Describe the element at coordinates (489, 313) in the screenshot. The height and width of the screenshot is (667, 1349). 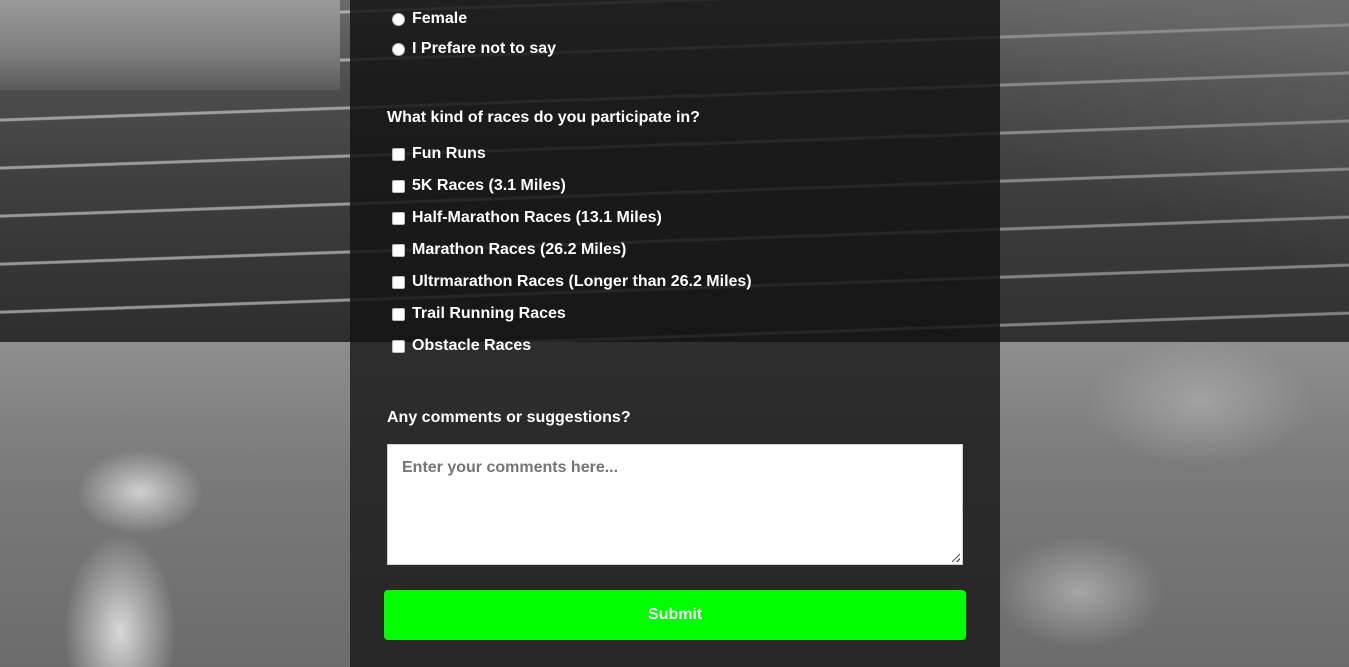
I see `checkbox-label: Trail Running Races` at that location.